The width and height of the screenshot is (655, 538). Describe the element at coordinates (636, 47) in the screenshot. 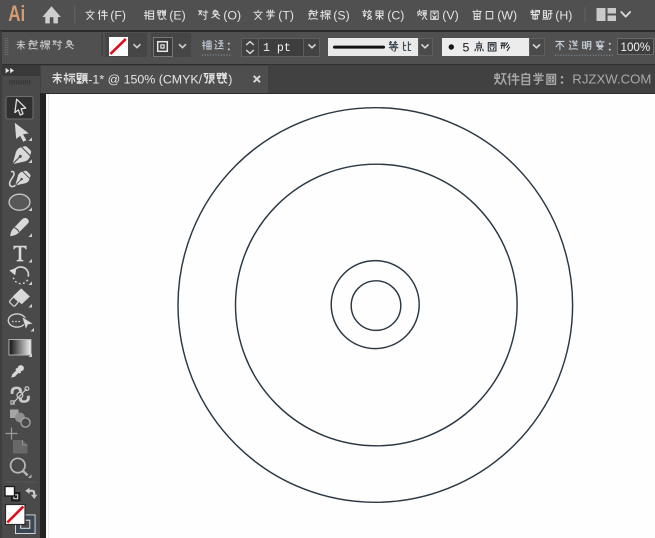

I see `svg-text: 100%` at that location.